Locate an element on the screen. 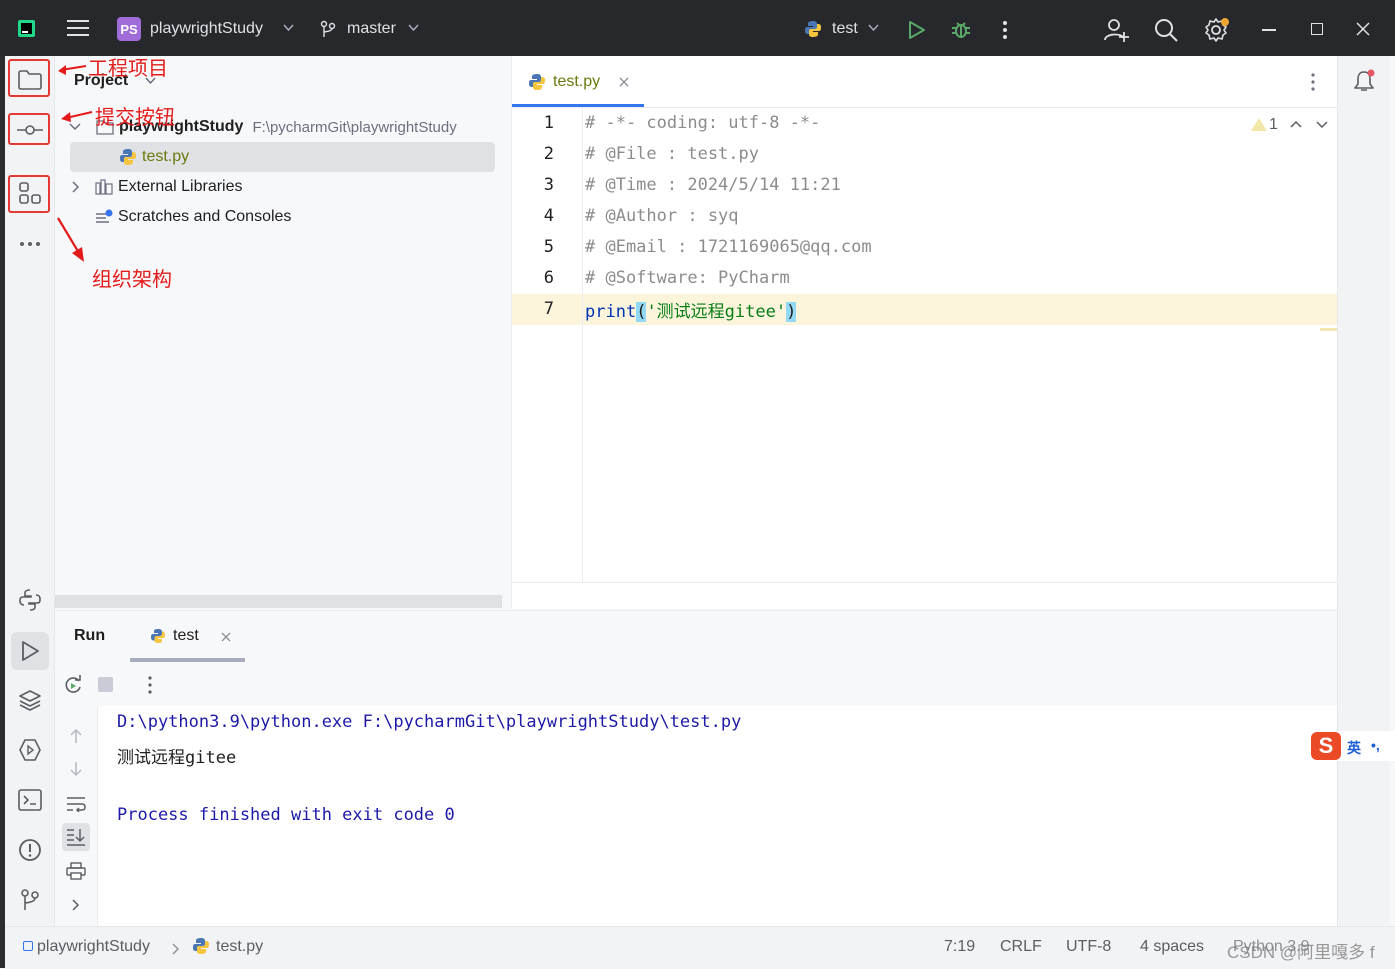  ime-toolbar: S 英 •, is located at coordinates (1352, 746).